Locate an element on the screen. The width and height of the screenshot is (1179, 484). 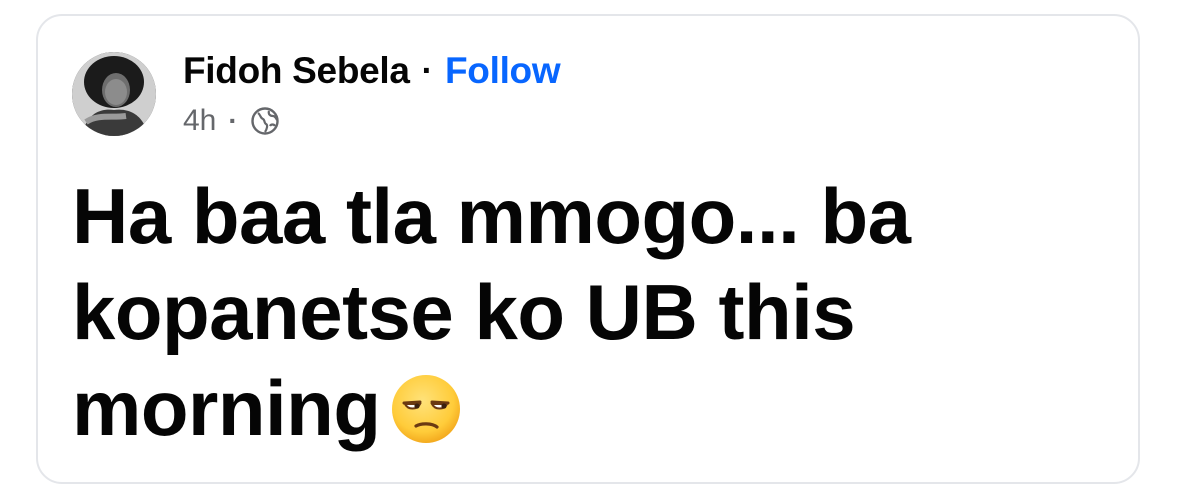
post-text-line-2: kopanetse ko UB this is located at coordinates (464, 312).